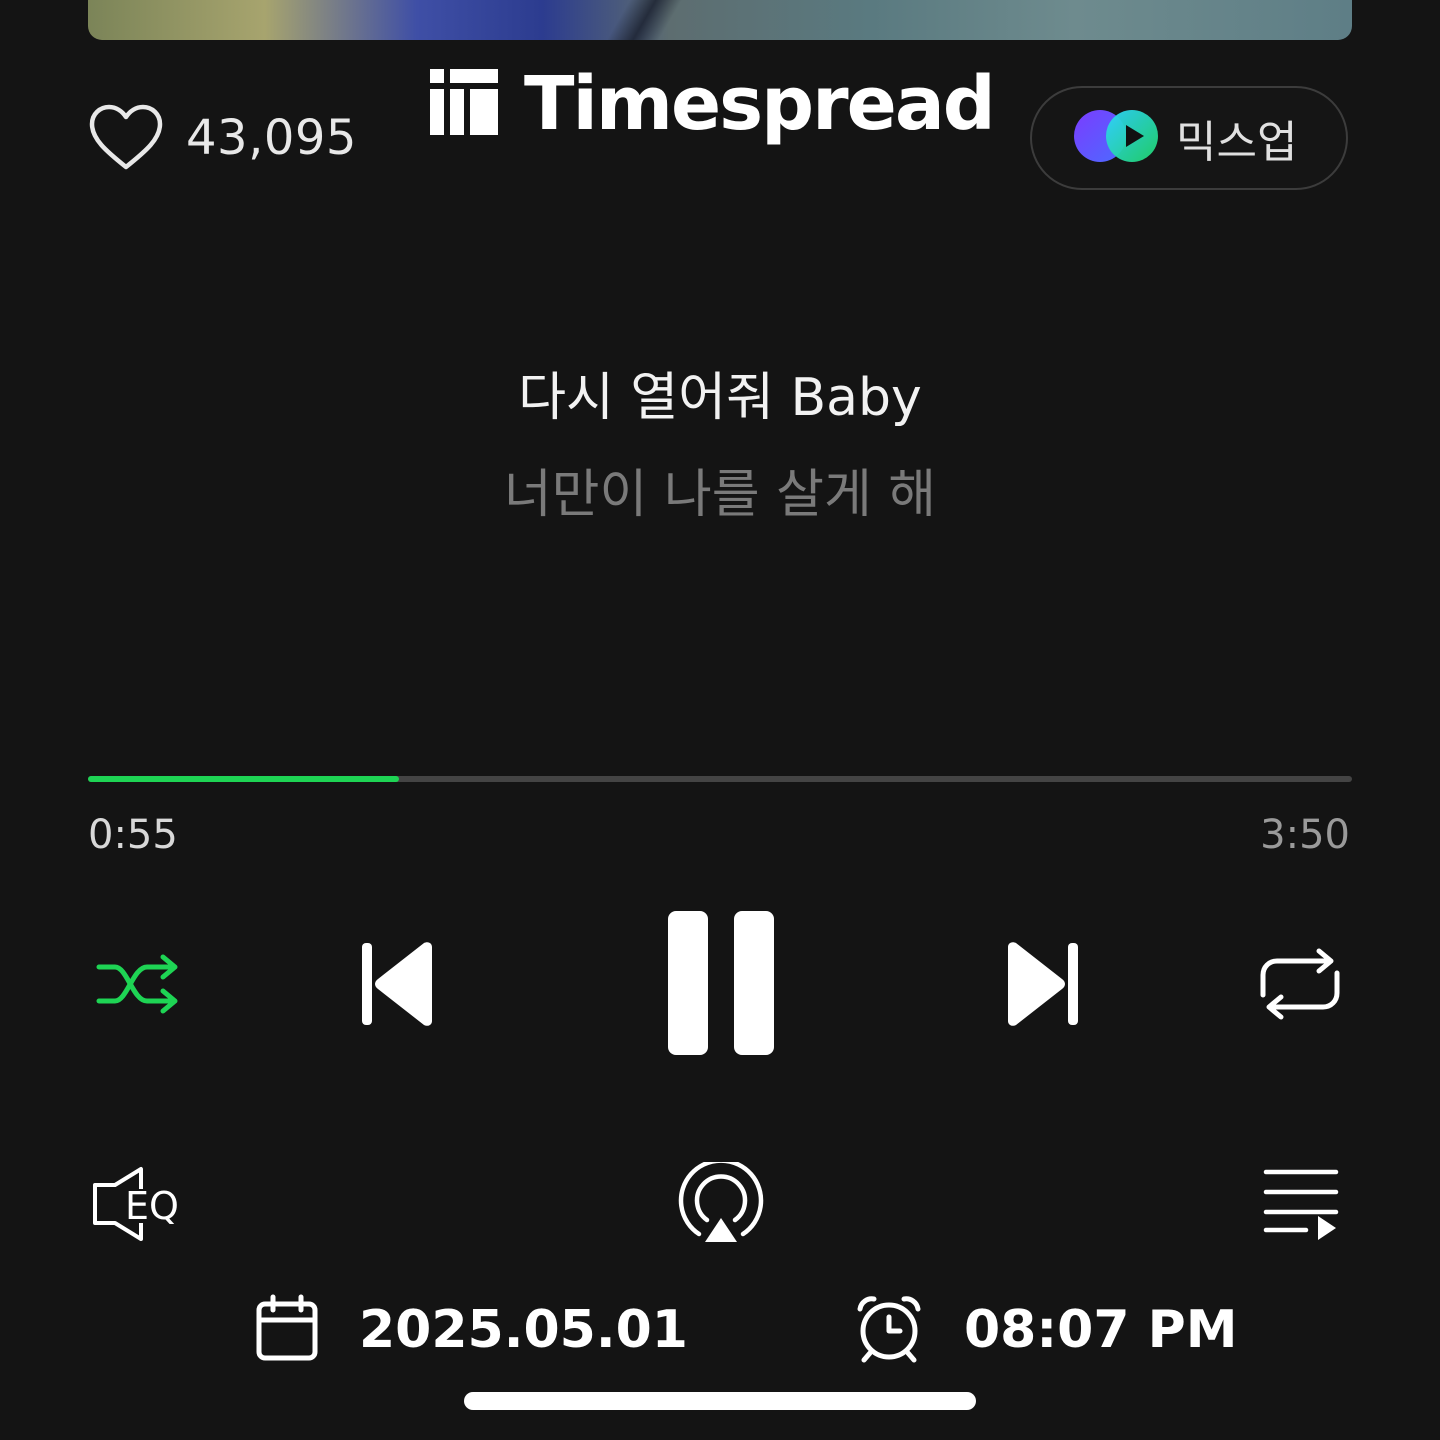 The image size is (1440, 1440). I want to click on repeat-icon, so click(1300, 986).